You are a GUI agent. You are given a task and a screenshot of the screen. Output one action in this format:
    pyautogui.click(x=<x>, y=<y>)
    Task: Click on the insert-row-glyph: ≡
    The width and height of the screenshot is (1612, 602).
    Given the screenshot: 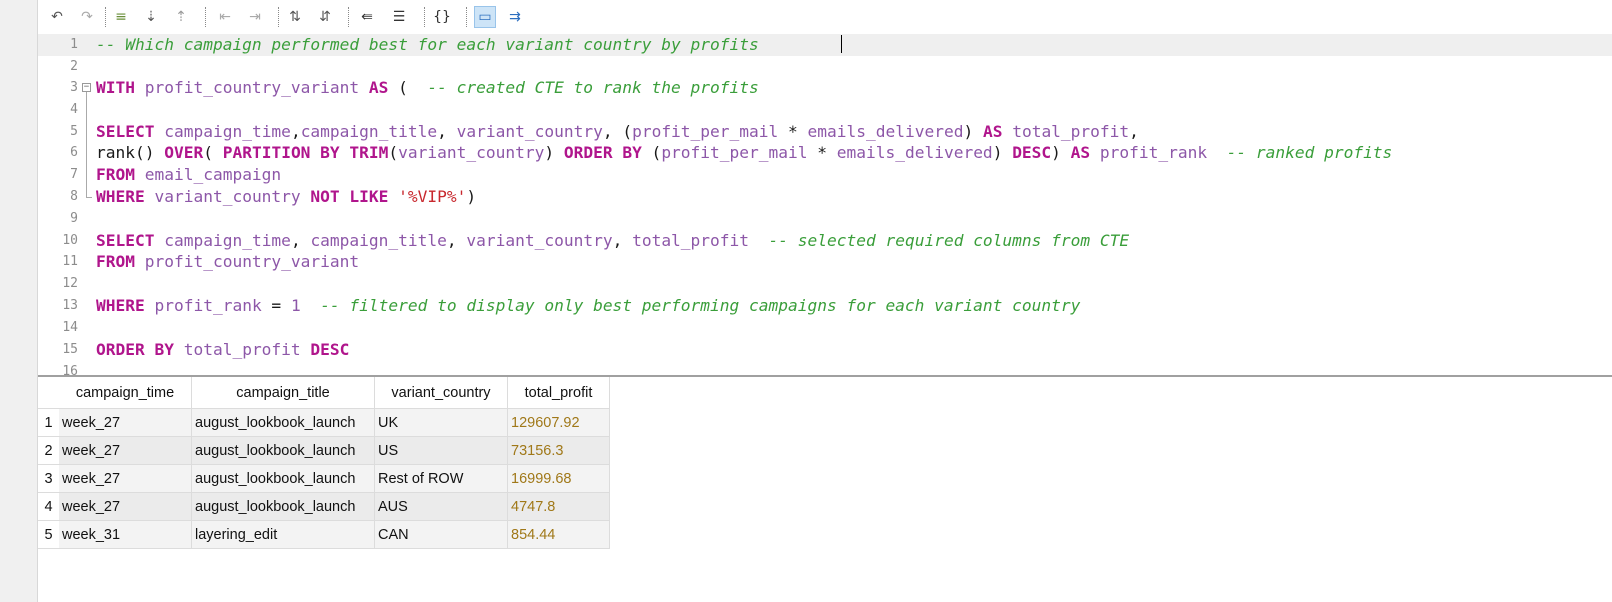 What is the action you would take?
    pyautogui.click(x=121, y=17)
    